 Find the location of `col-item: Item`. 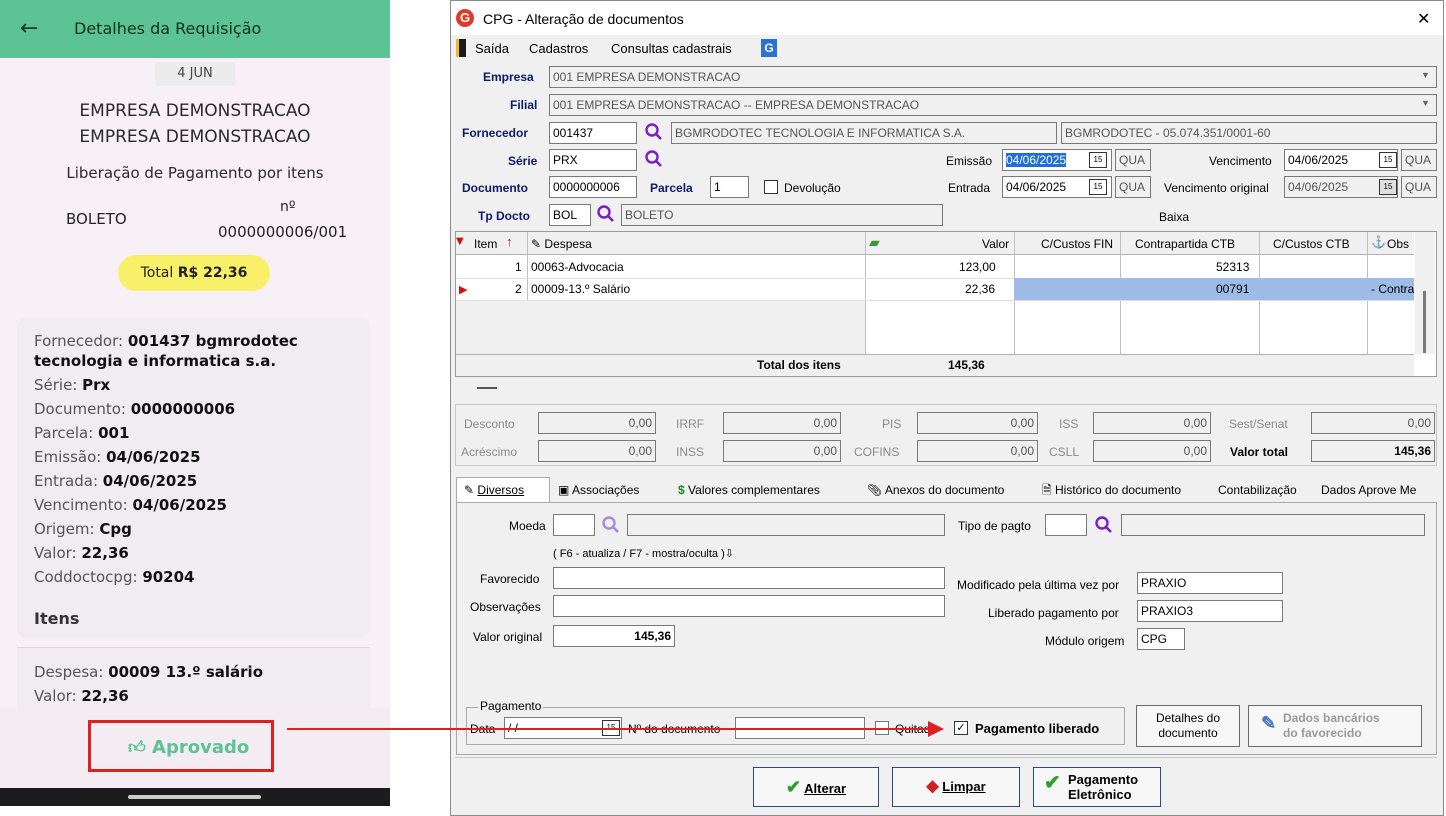

col-item: Item is located at coordinates (485, 244).